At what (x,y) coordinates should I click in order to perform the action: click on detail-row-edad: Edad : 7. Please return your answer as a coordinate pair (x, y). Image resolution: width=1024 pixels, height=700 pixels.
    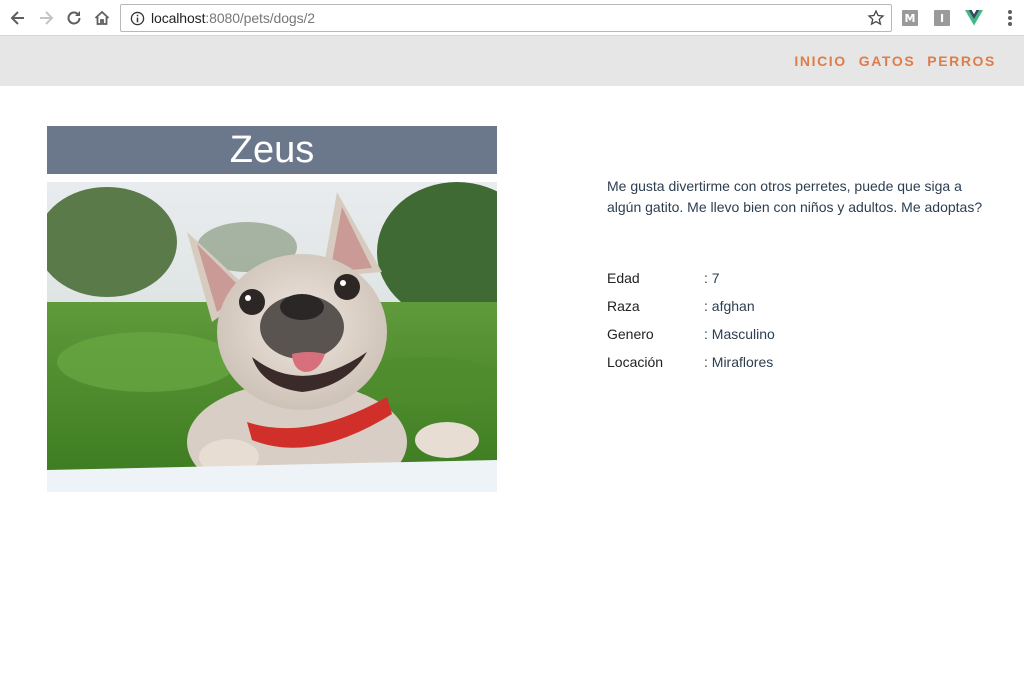
    Looking at the image, I should click on (797, 278).